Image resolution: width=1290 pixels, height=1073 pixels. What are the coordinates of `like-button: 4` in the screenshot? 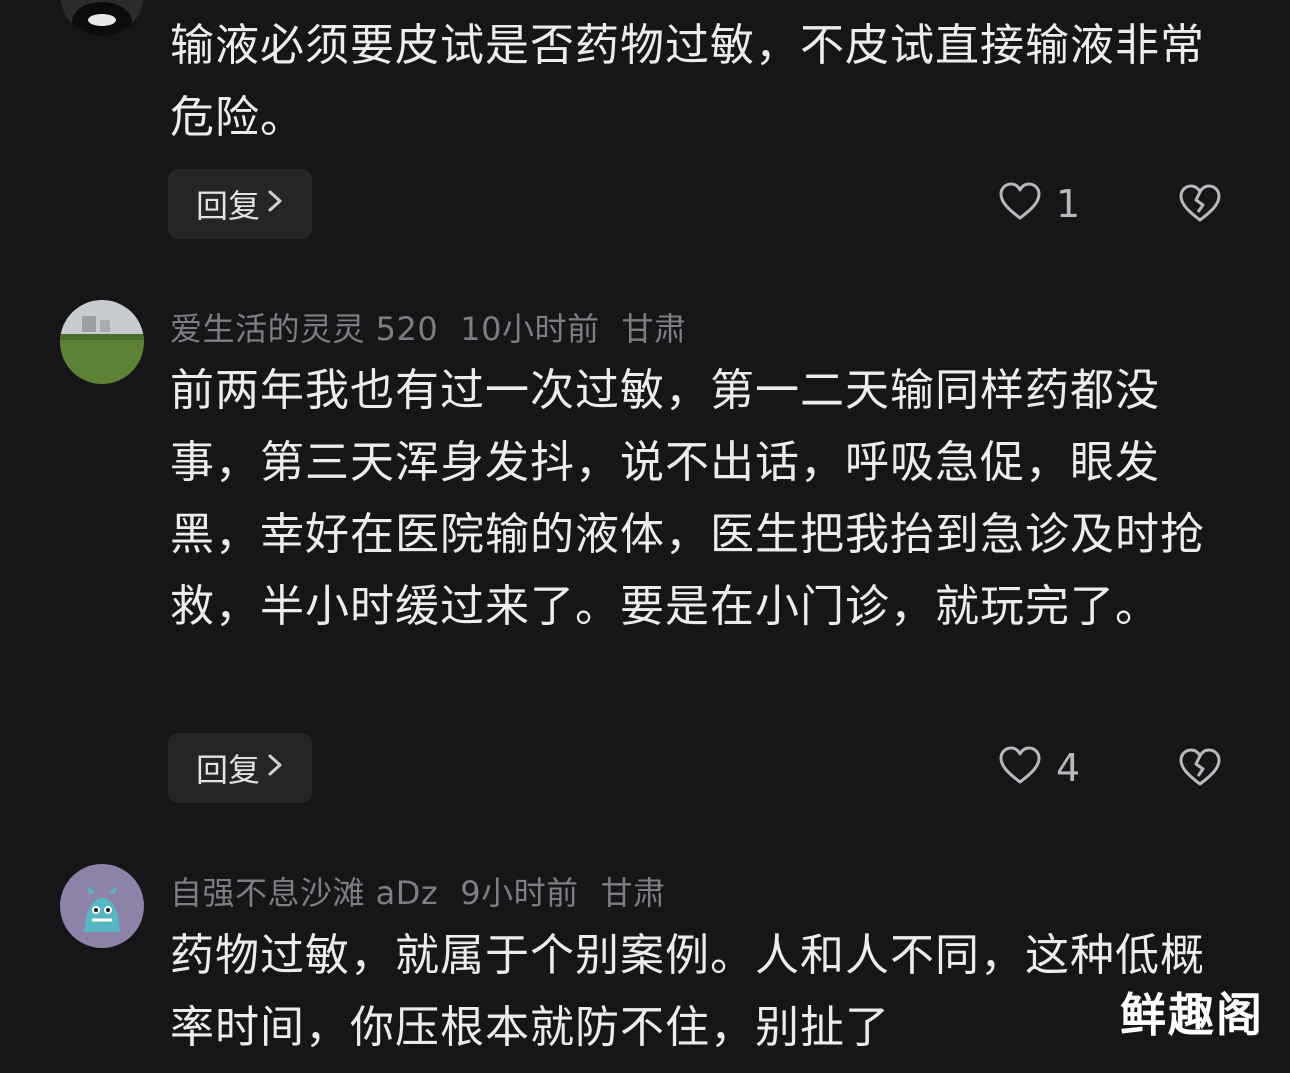 It's located at (1039, 768).